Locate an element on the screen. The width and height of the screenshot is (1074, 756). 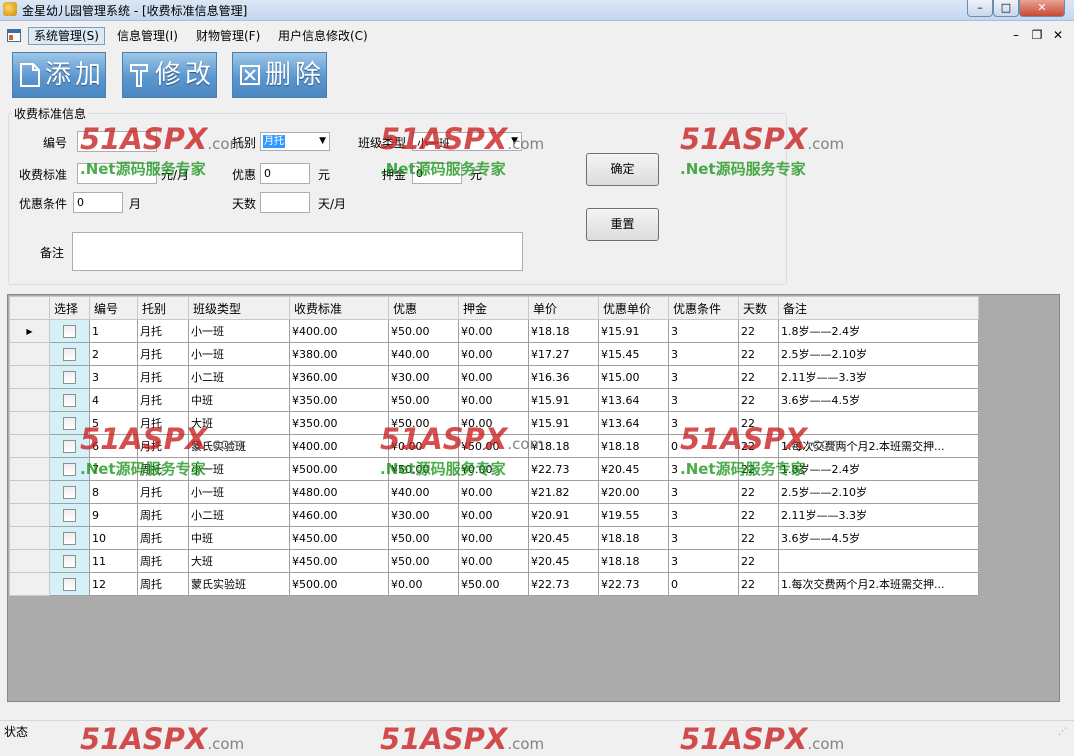
class-select: 小一班 ▼ is located at coordinates (467, 141).